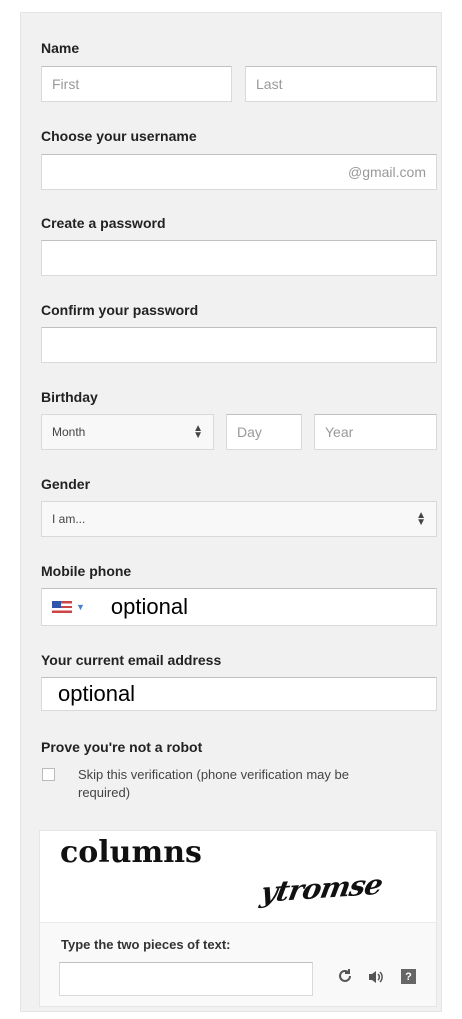 This screenshot has width=462, height=1019. I want to click on birthday-year-input: Year, so click(375, 432).